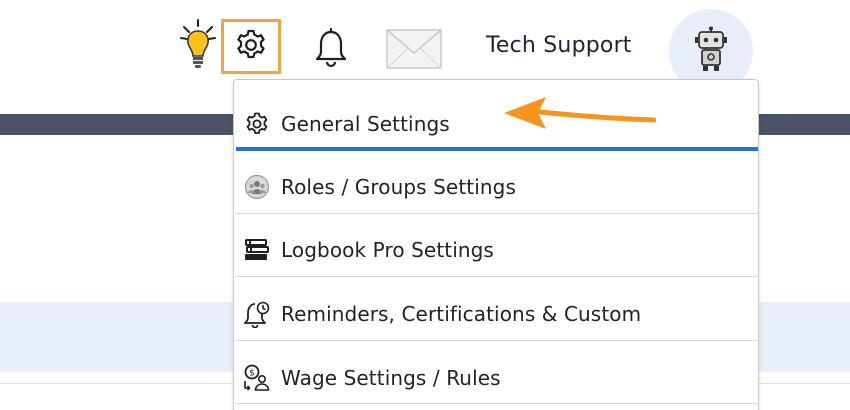 The image size is (850, 410). I want to click on menu-item-reminders-certifications-custom: Reminders, Certifications & Custom, so click(496, 314).